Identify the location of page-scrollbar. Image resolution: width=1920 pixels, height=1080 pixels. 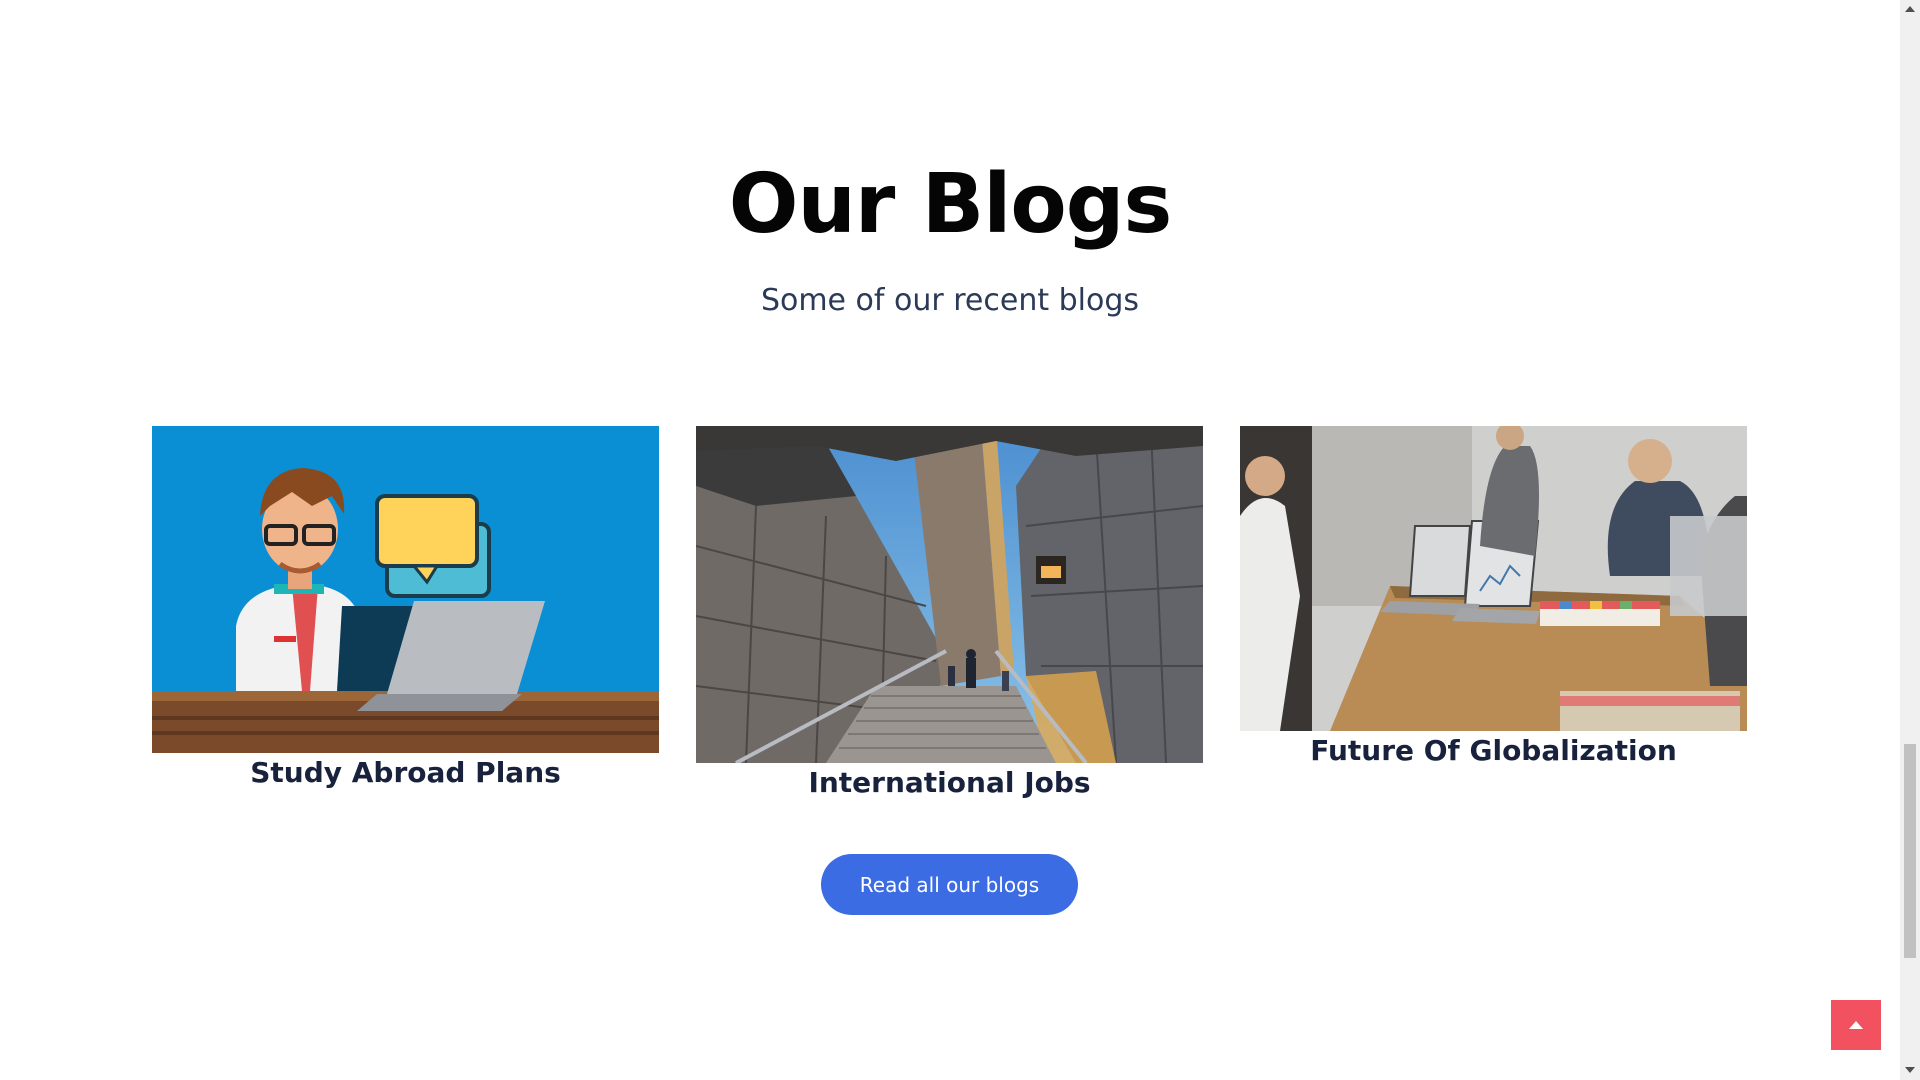
(1910, 540).